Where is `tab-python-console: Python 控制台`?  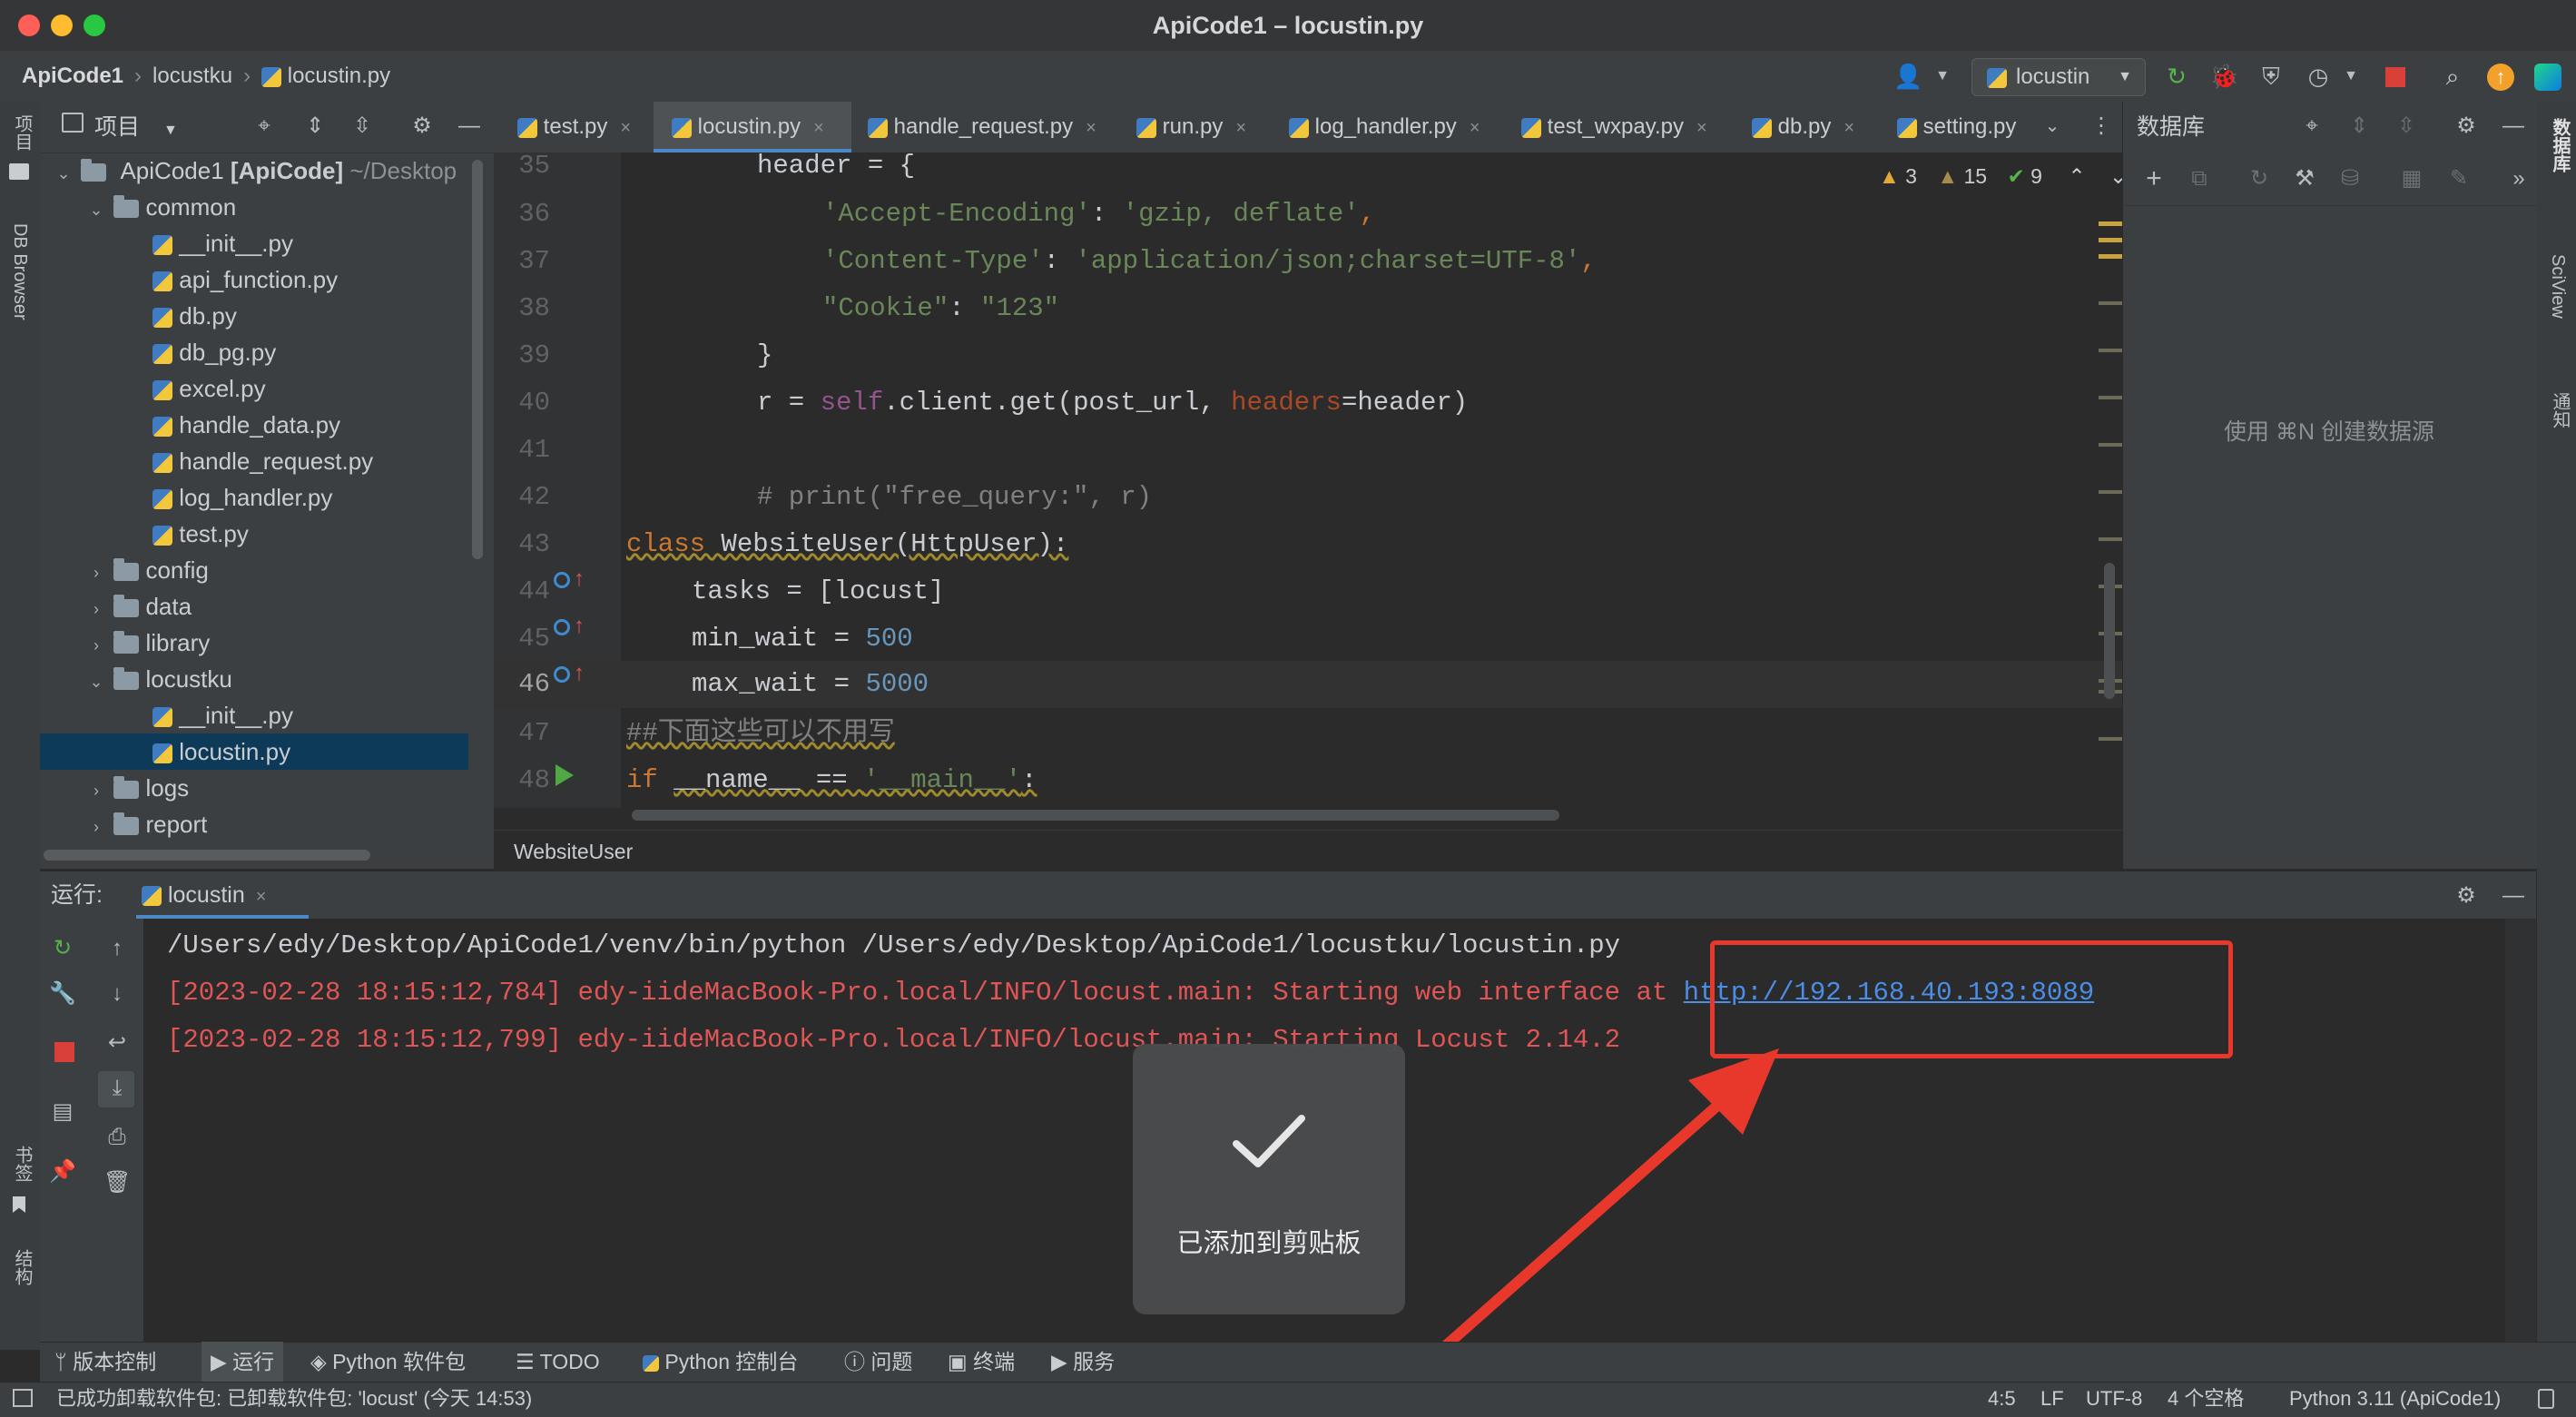
tab-python-console: Python 控制台 is located at coordinates (720, 1362).